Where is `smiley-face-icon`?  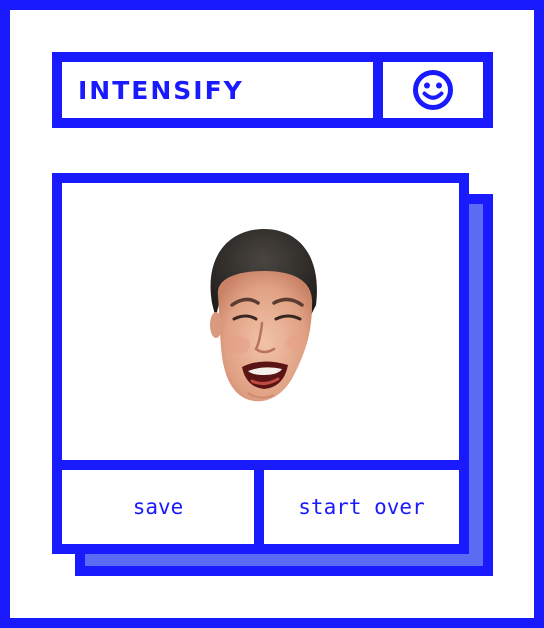 smiley-face-icon is located at coordinates (433, 90).